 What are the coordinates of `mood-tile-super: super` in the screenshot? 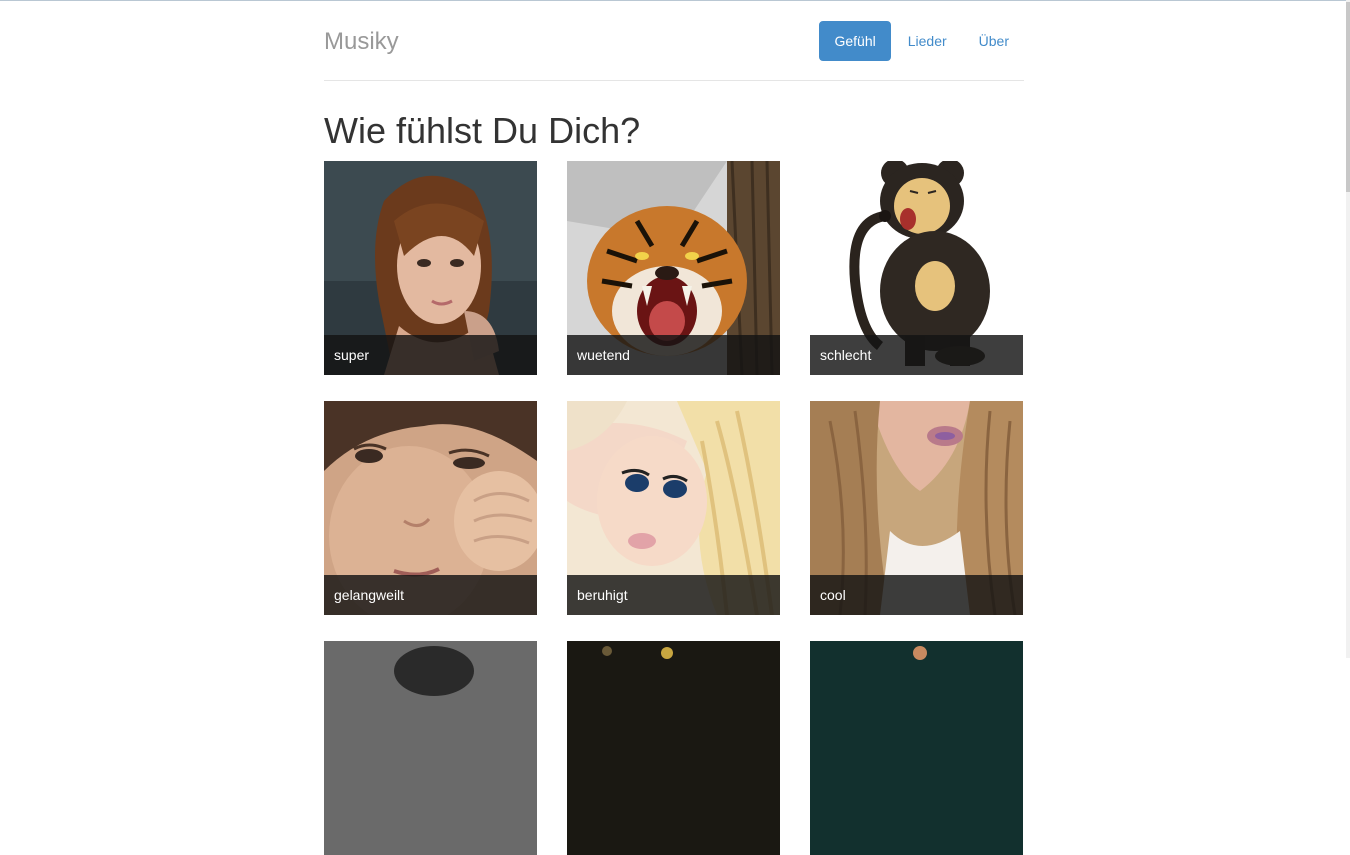 It's located at (430, 268).